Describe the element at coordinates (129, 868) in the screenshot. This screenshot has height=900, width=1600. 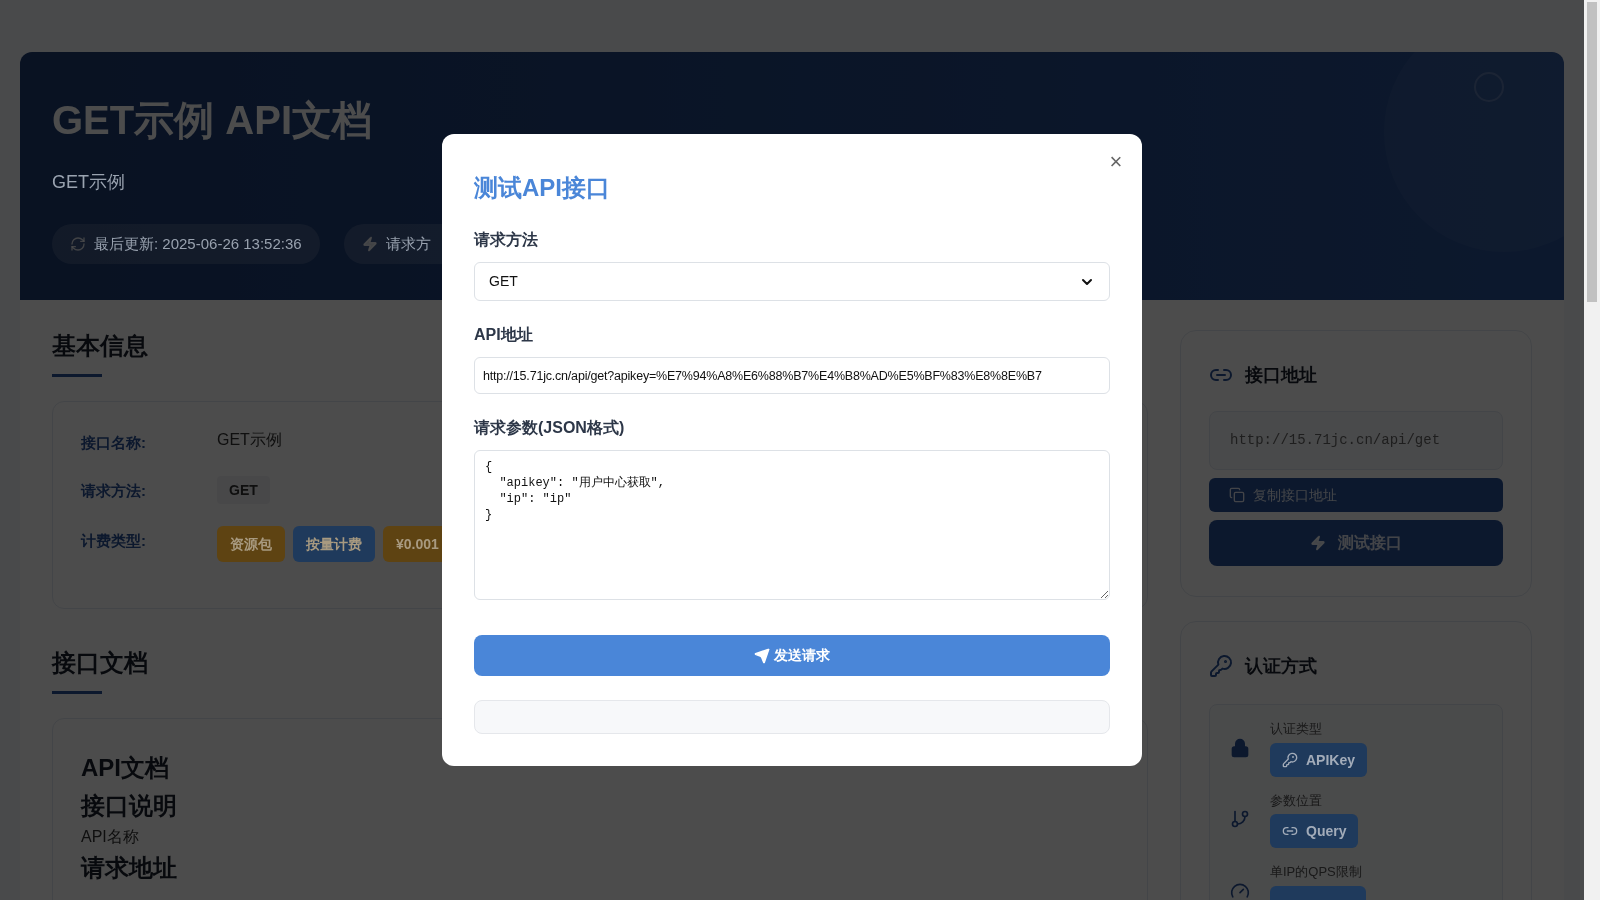
I see `doc-subheading: 请求地址` at that location.